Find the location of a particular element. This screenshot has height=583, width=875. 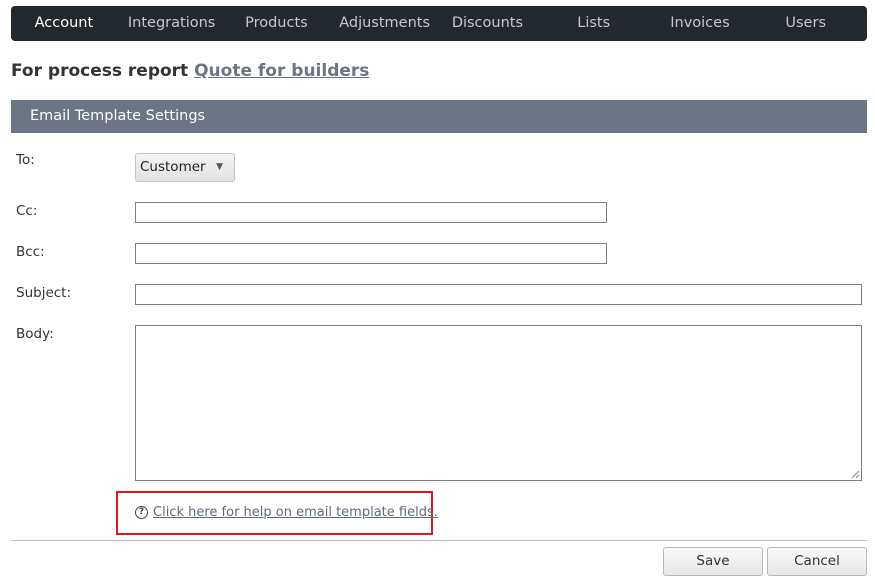

cancel-button: Cancel is located at coordinates (817, 561).